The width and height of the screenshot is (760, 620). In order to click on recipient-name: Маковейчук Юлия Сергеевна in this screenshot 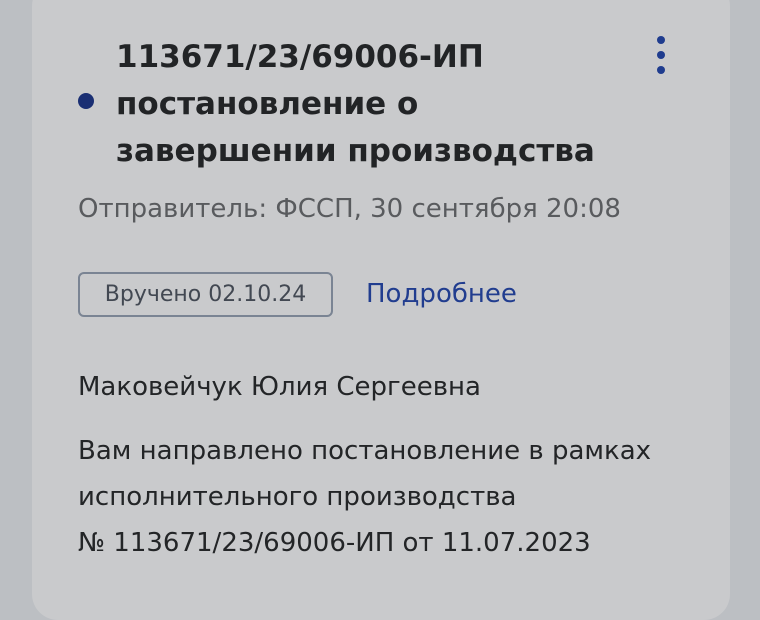, I will do `click(279, 387)`.